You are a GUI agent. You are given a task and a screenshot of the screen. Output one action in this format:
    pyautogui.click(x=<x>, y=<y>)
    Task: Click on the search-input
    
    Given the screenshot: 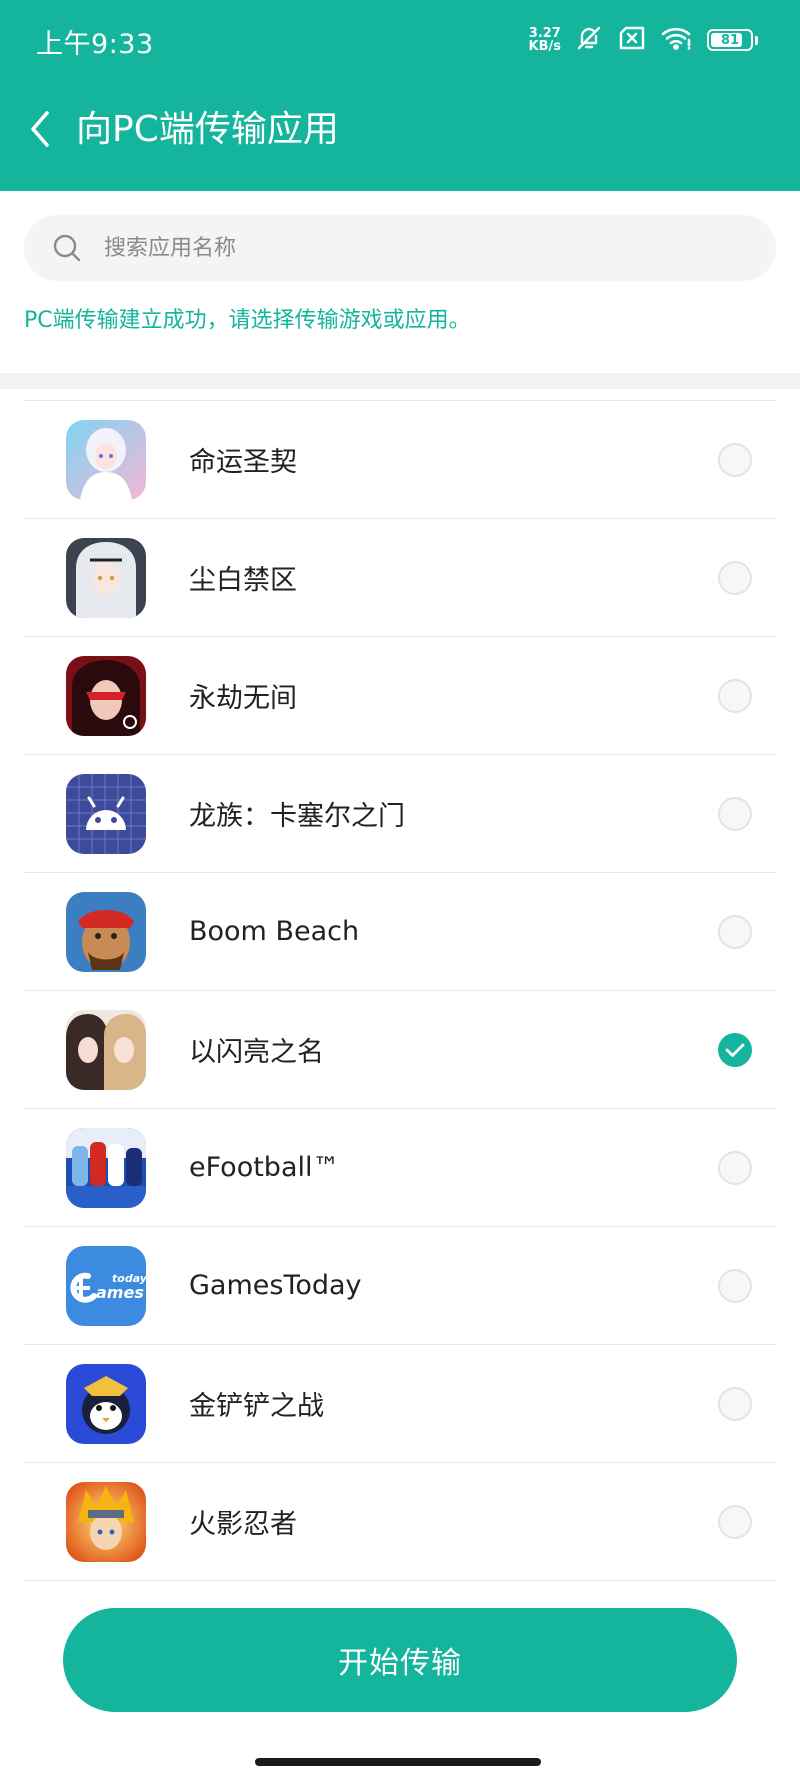 What is the action you would take?
    pyautogui.click(x=404, y=248)
    